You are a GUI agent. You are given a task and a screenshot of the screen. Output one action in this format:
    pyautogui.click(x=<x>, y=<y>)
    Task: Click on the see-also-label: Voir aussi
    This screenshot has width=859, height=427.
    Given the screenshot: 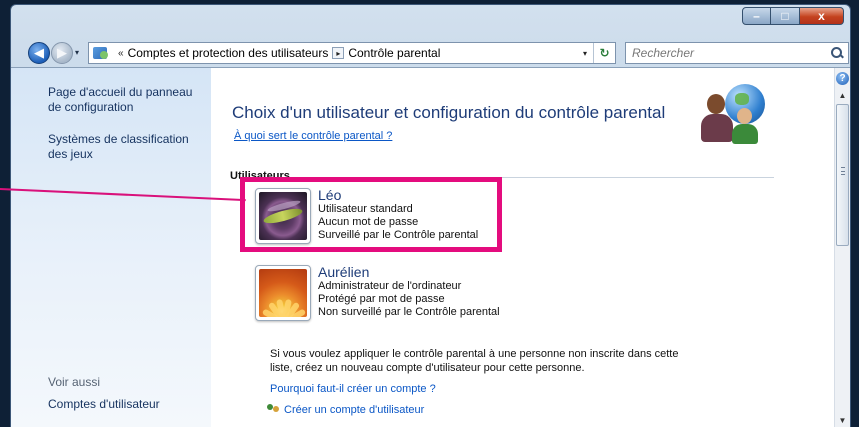 What is the action you would take?
    pyautogui.click(x=74, y=382)
    